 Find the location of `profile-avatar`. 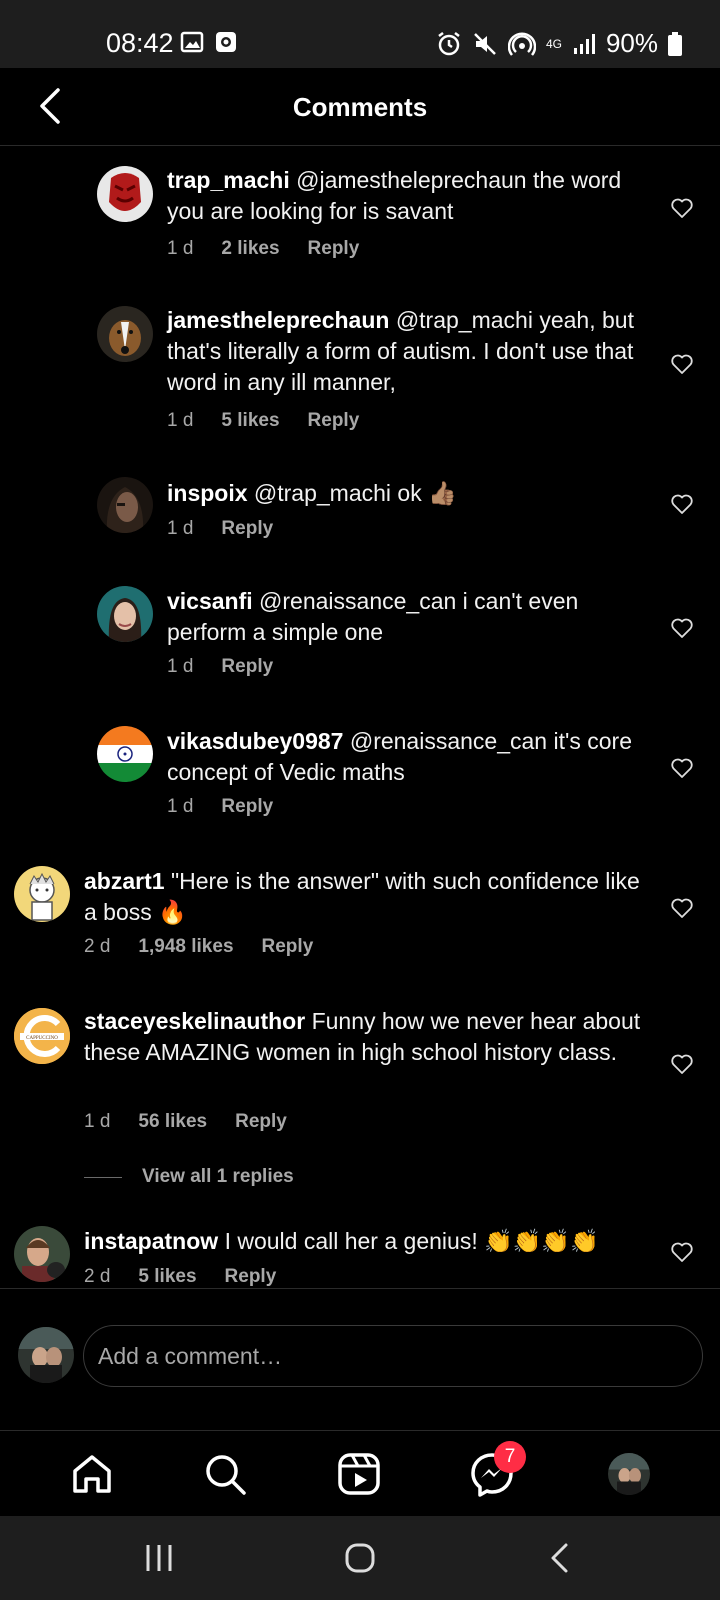

profile-avatar is located at coordinates (629, 1474).